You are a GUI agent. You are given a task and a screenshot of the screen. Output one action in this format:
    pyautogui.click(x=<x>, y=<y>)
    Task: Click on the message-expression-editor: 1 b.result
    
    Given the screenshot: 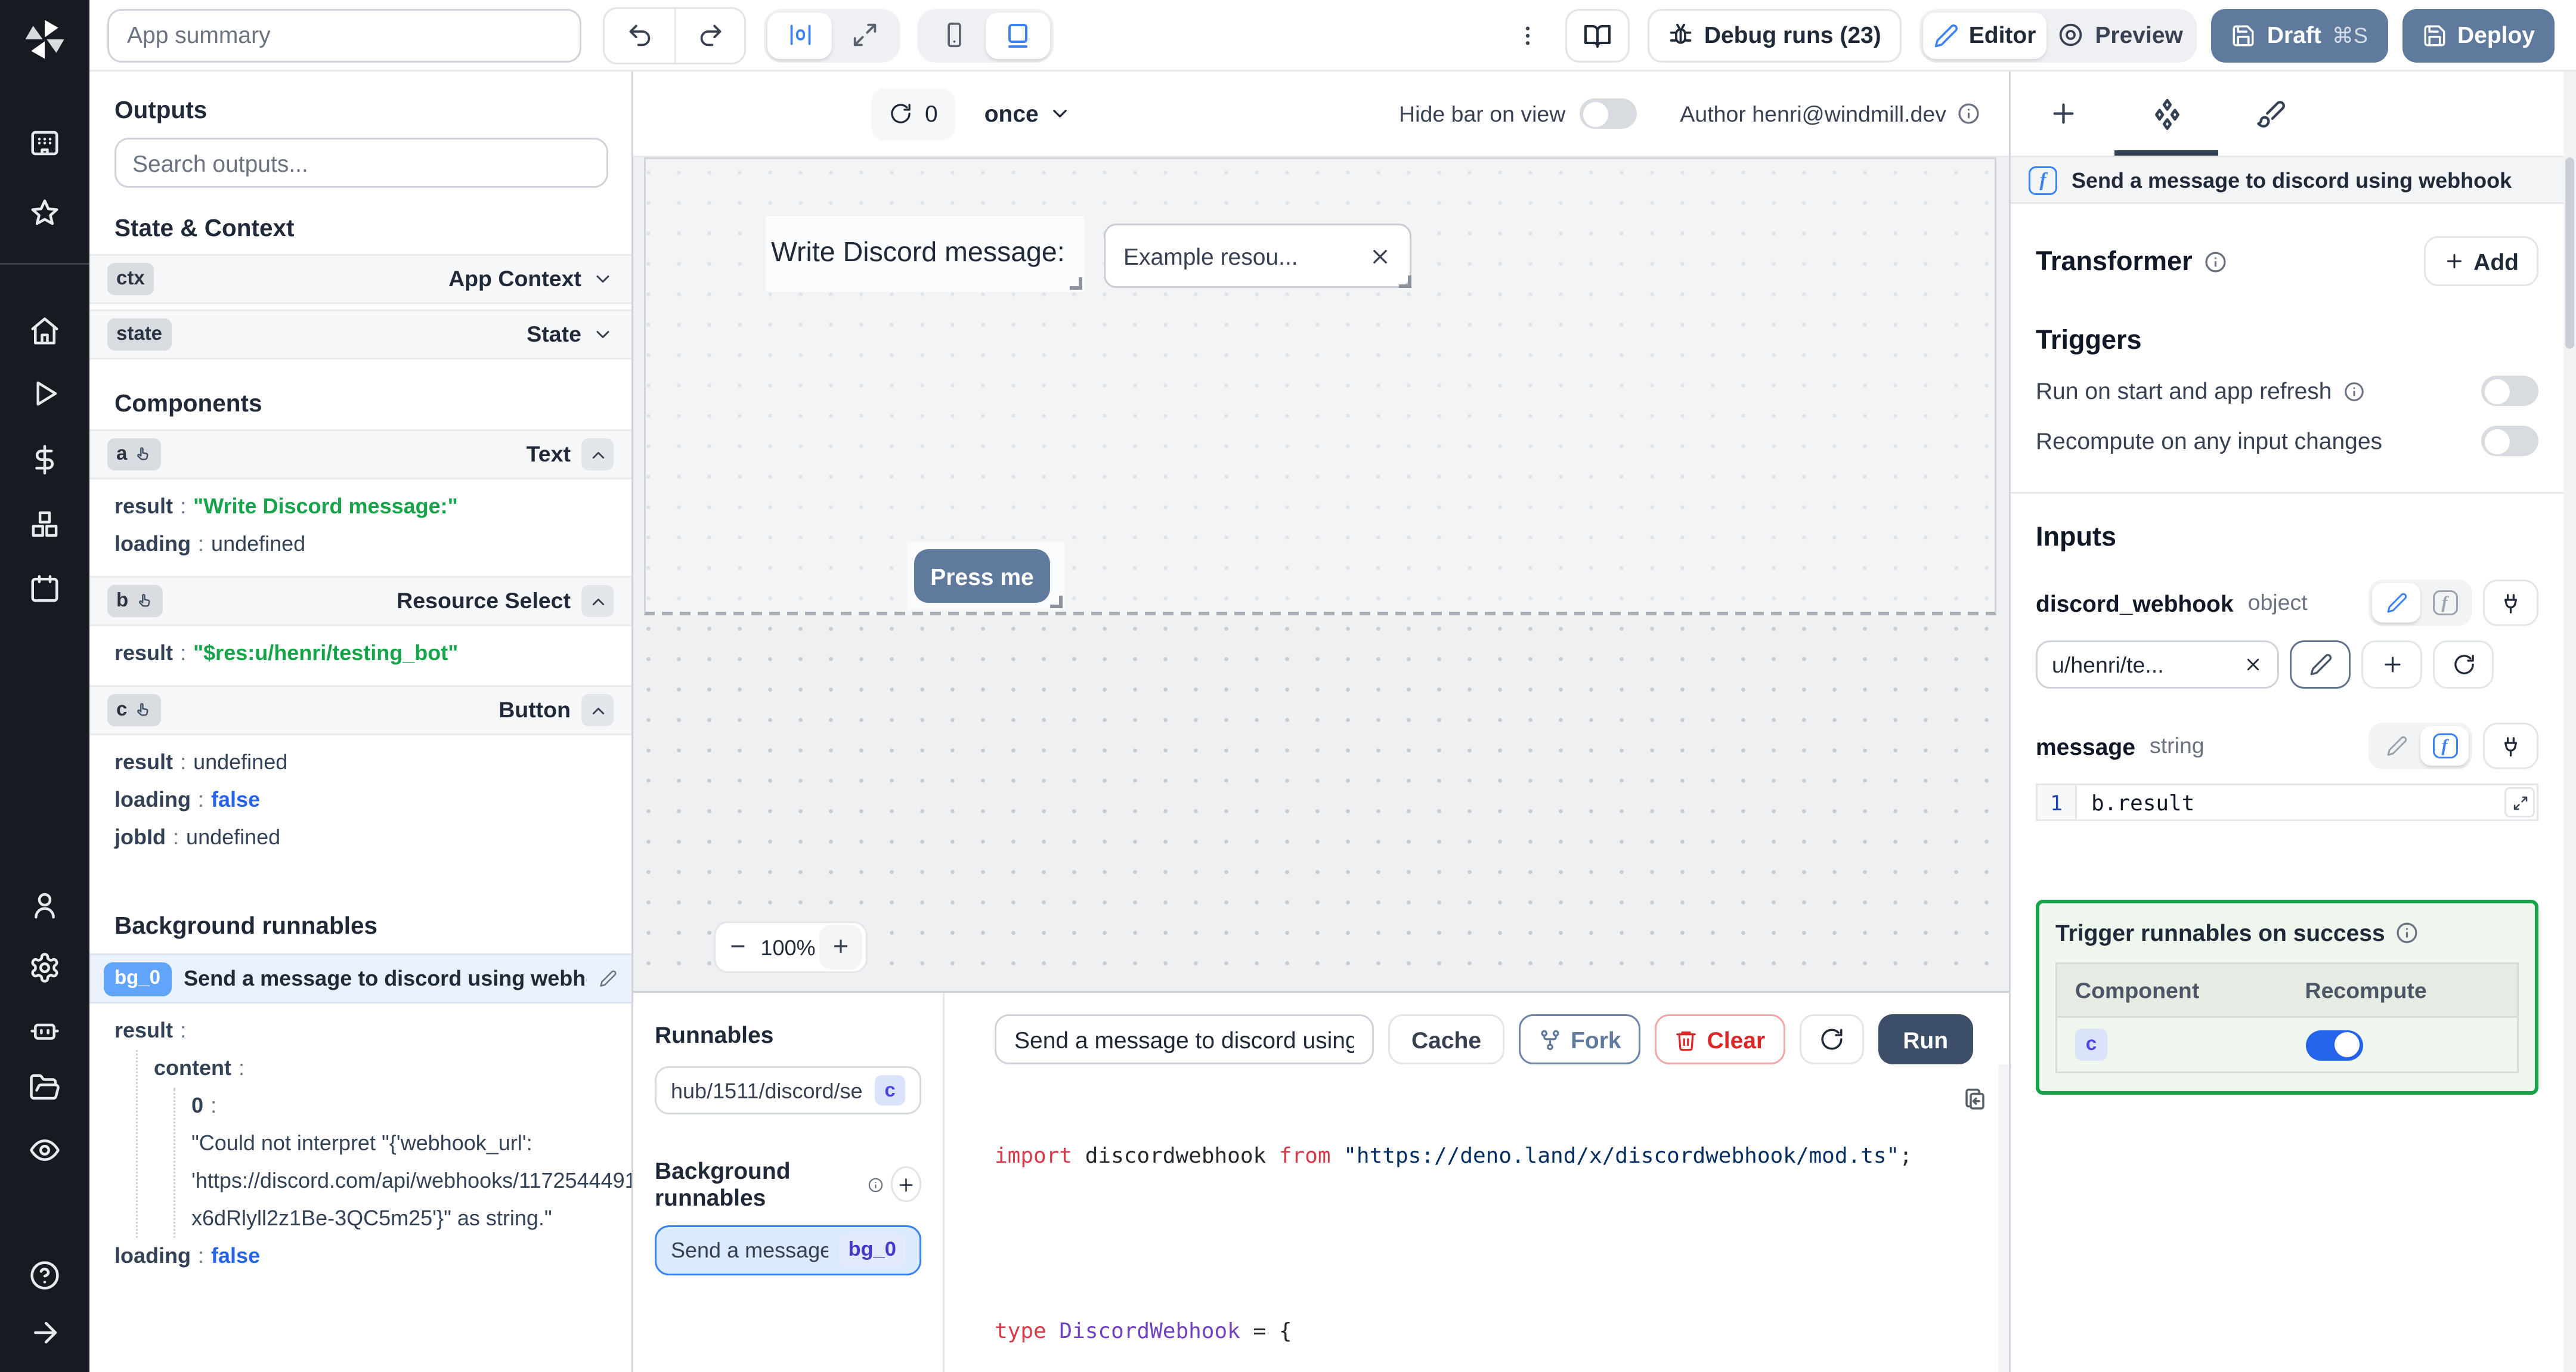 What is the action you would take?
    pyautogui.click(x=2287, y=802)
    